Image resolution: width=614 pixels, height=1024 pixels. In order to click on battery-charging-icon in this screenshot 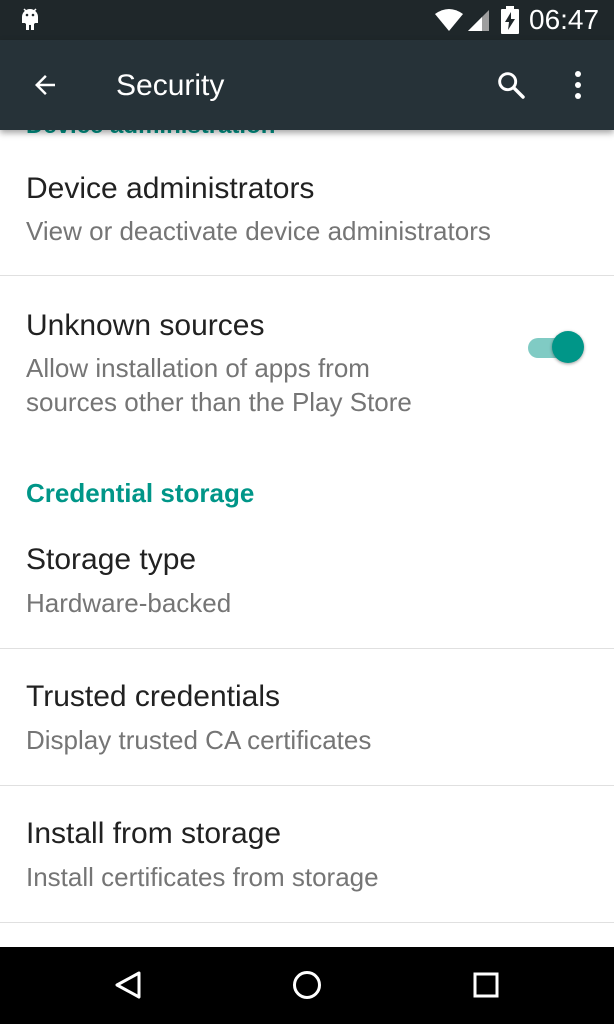, I will do `click(510, 20)`.